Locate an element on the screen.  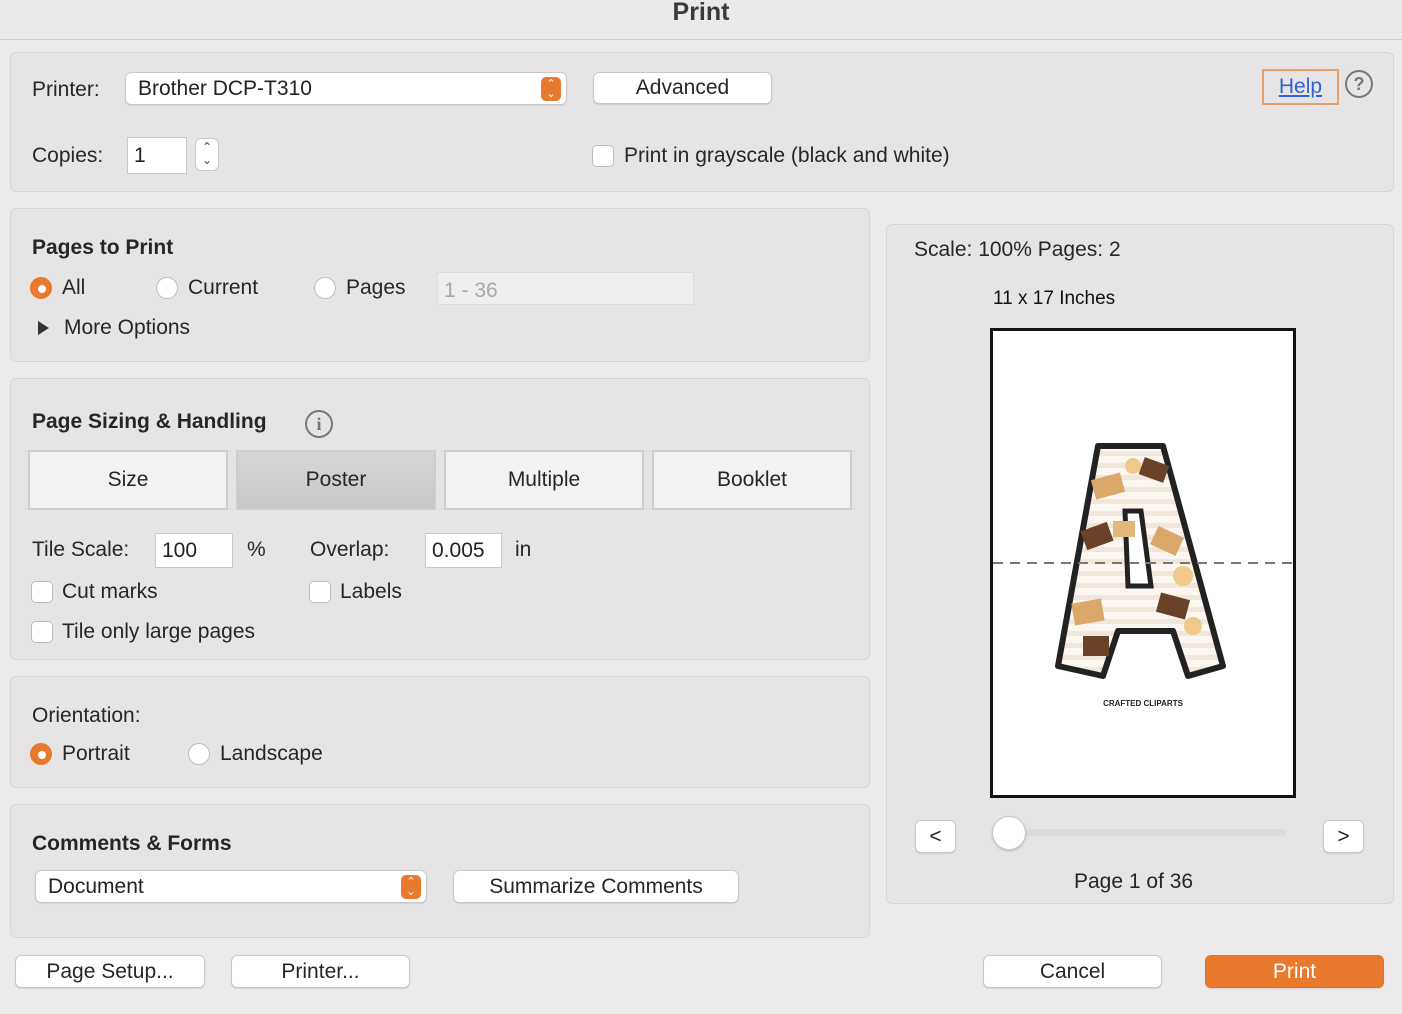
chevron-down-icon: ⌄ is located at coordinates (207, 160).